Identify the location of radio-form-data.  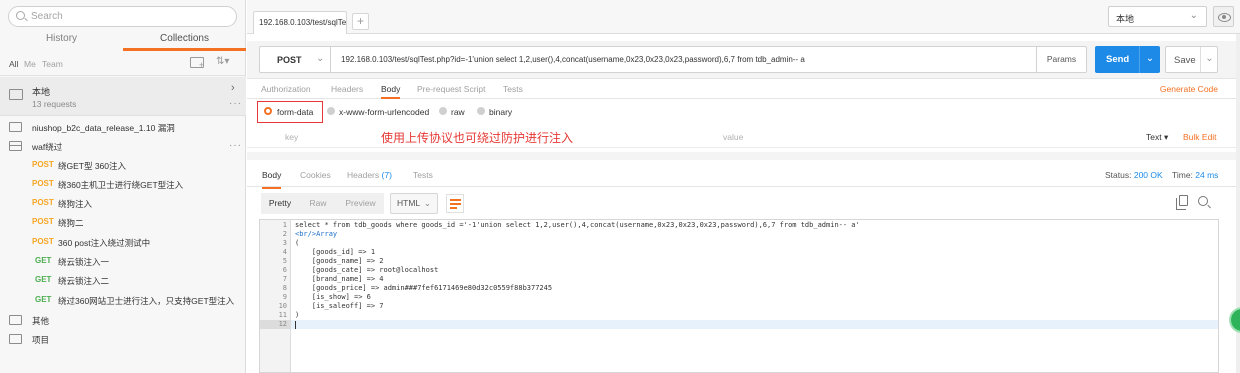
(268, 111).